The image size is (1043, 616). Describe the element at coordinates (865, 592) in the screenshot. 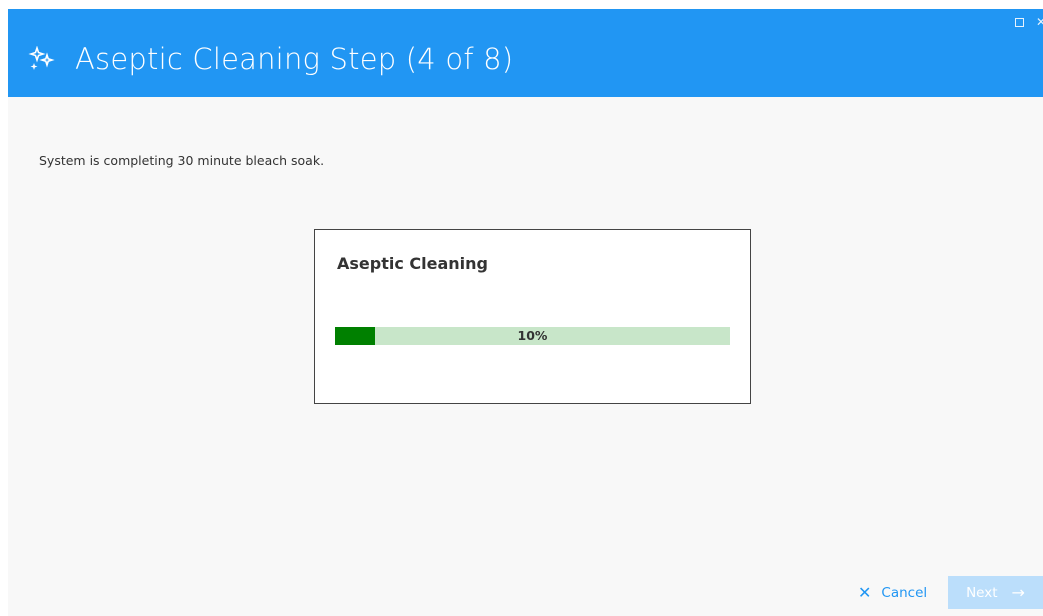

I see `close-x-icon: ✕` at that location.